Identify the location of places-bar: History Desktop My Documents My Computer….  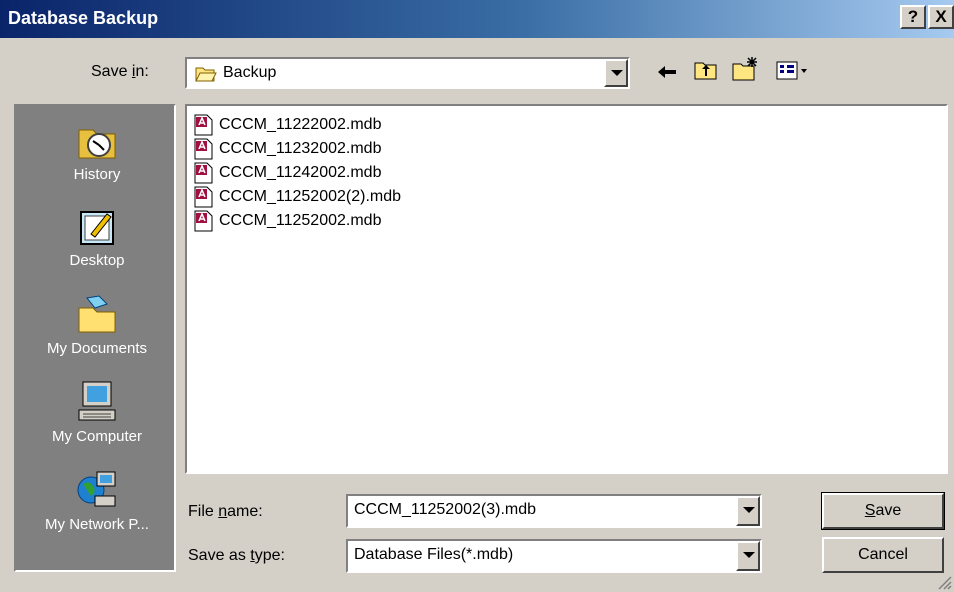
(95, 338).